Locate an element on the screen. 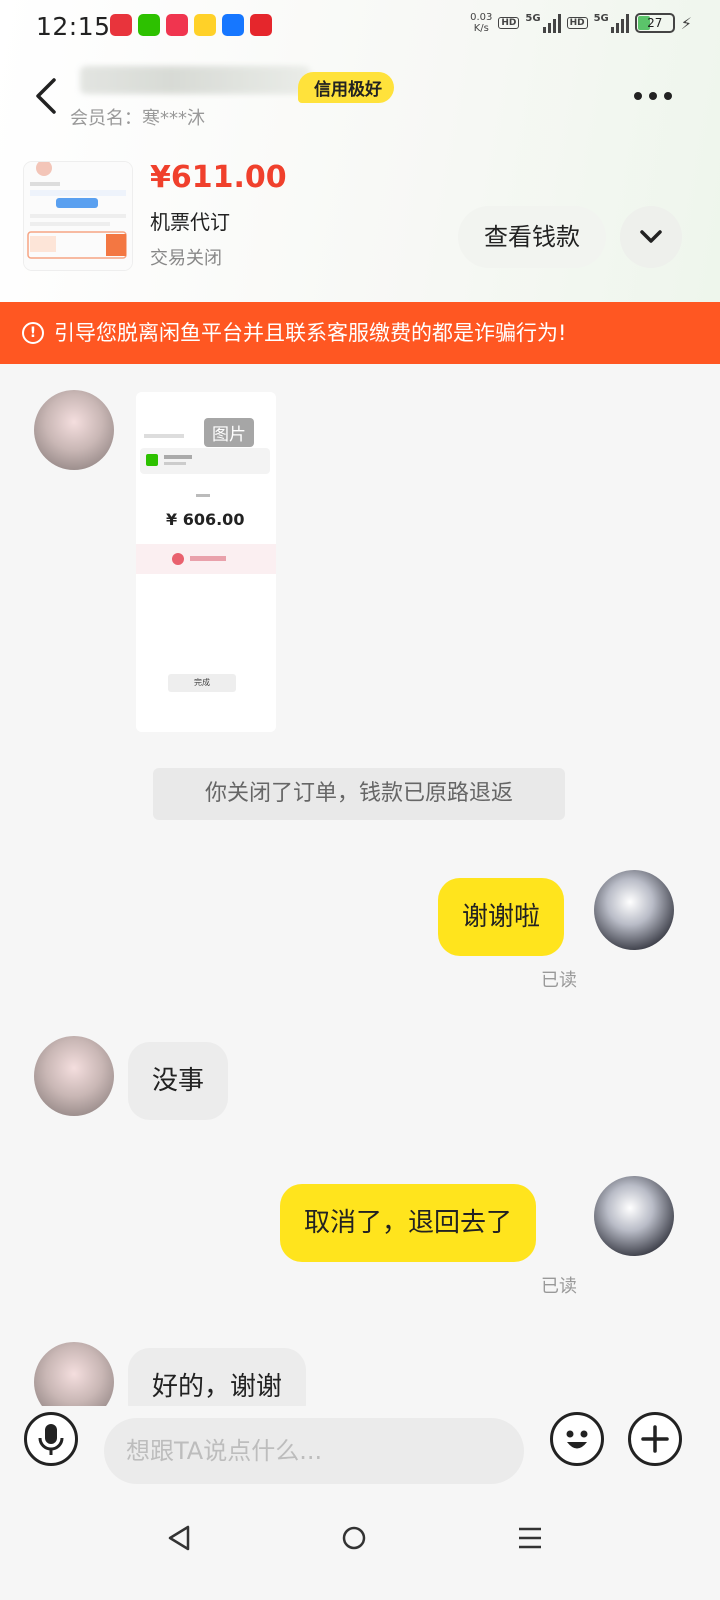 This screenshot has height=1600, width=720. plus-icon is located at coordinates (655, 1439).